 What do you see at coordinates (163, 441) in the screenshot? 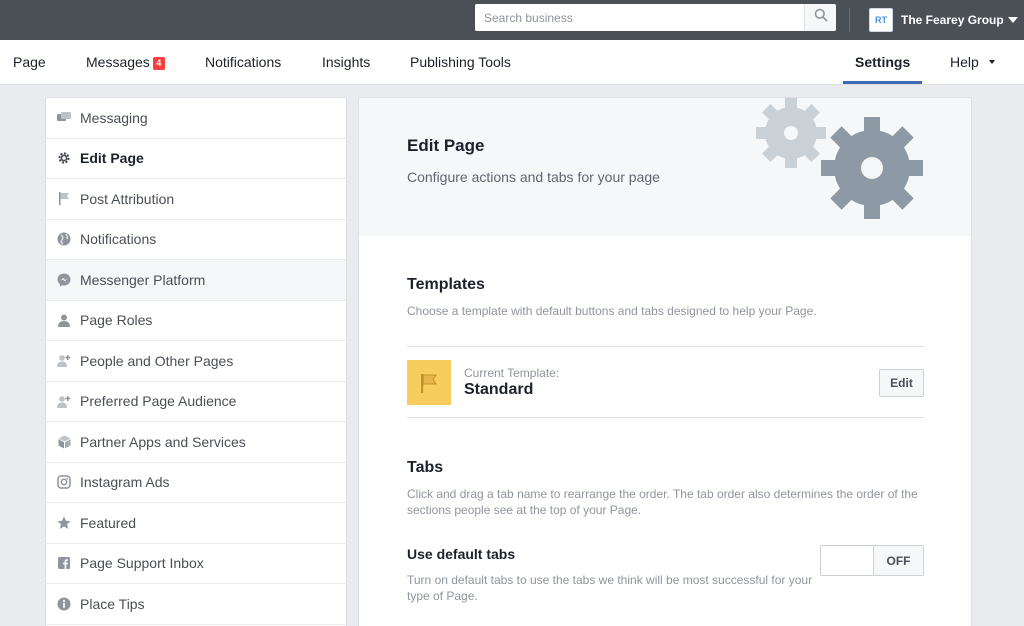
I see `sidebar-item-label: Partner Apps and Services` at bounding box center [163, 441].